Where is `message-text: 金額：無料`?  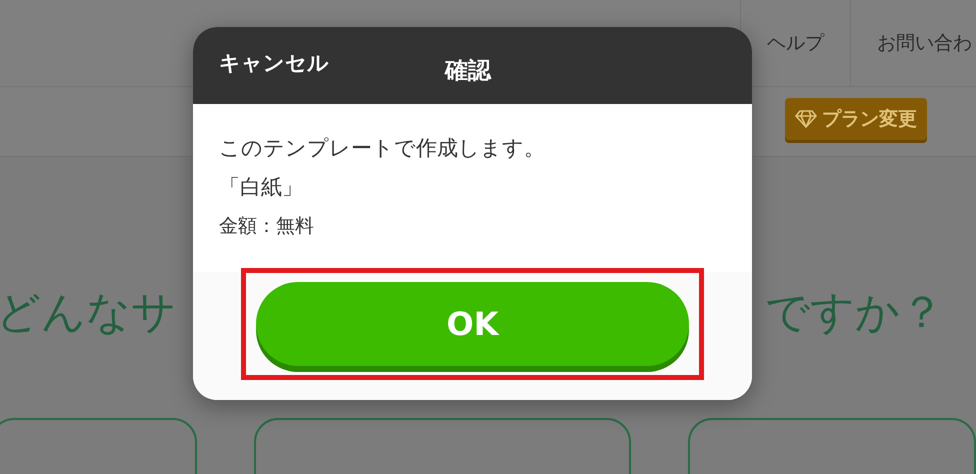 message-text: 金額：無料 is located at coordinates (267, 226).